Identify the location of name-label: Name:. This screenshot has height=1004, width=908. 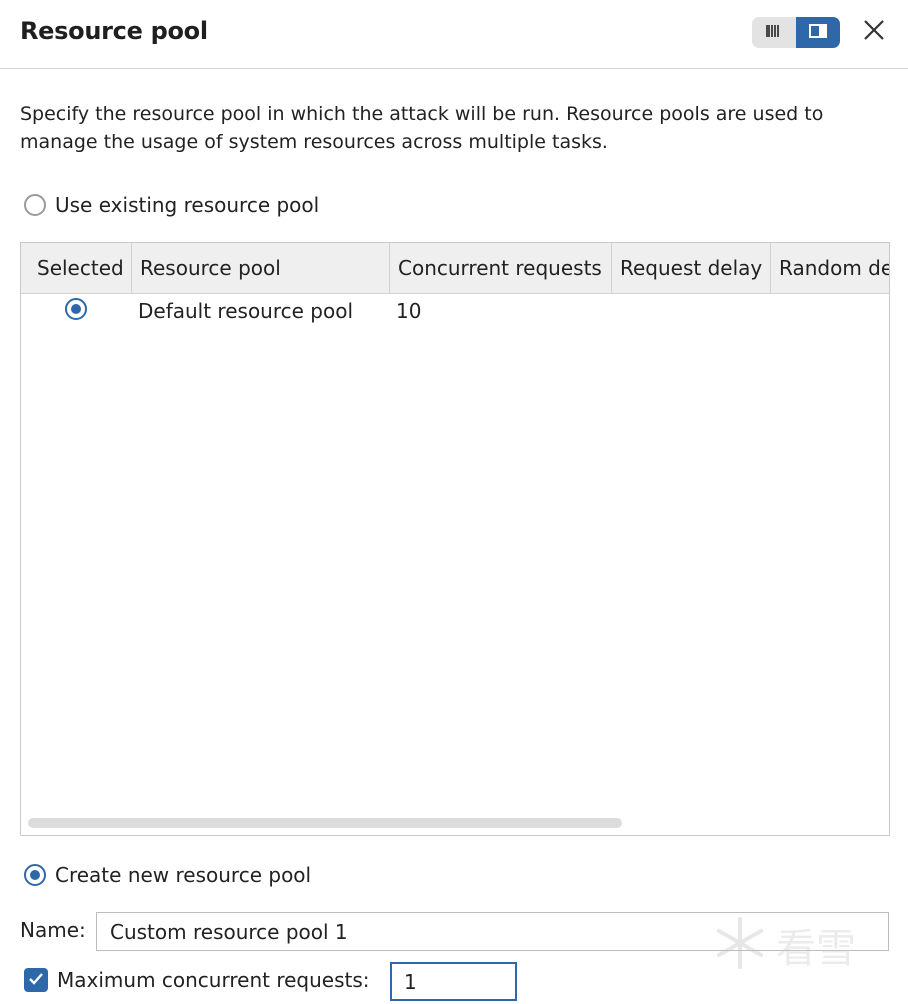
(53, 930).